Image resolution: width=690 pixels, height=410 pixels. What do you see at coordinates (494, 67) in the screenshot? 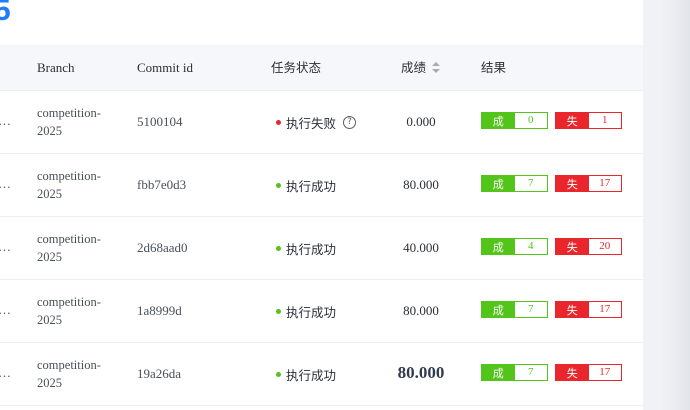
I see `header-result: 结果` at bounding box center [494, 67].